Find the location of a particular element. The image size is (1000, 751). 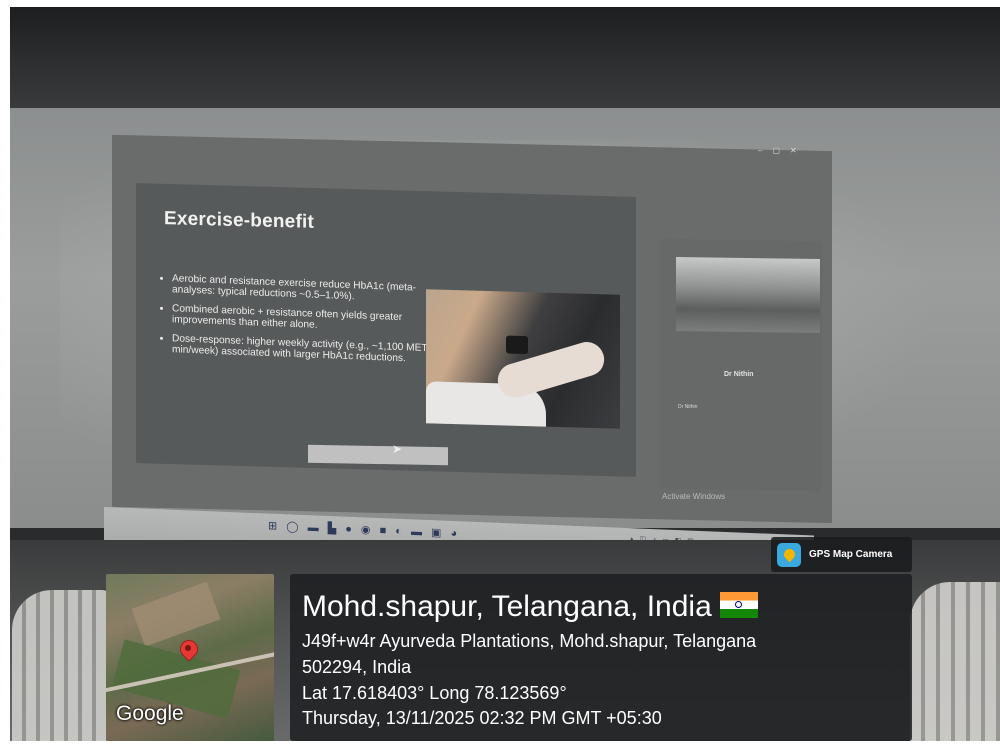

gps-map-camera-icon is located at coordinates (789, 554).